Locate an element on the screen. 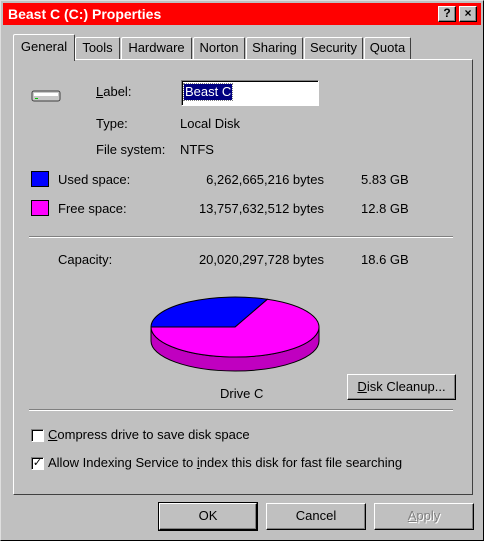 The image size is (484, 541). type-value: Local Disk is located at coordinates (210, 123).